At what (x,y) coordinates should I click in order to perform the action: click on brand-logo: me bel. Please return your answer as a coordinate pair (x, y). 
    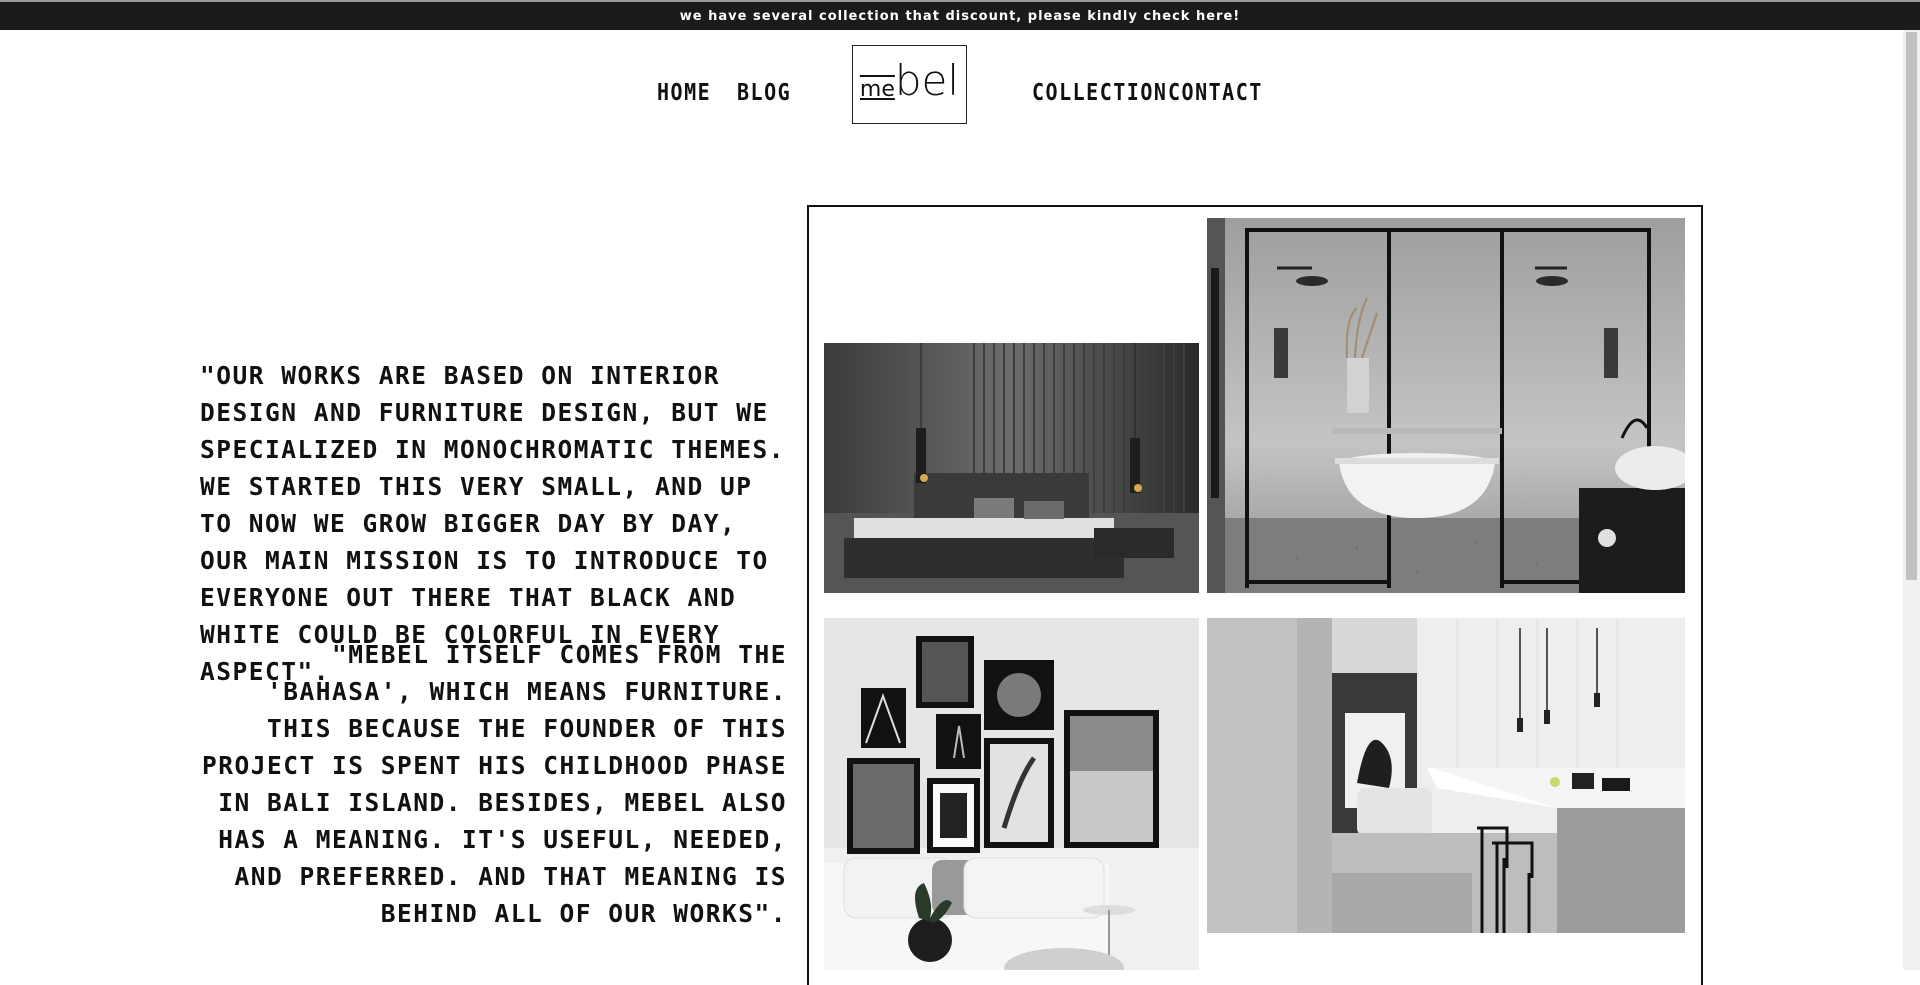
    Looking at the image, I should click on (909, 84).